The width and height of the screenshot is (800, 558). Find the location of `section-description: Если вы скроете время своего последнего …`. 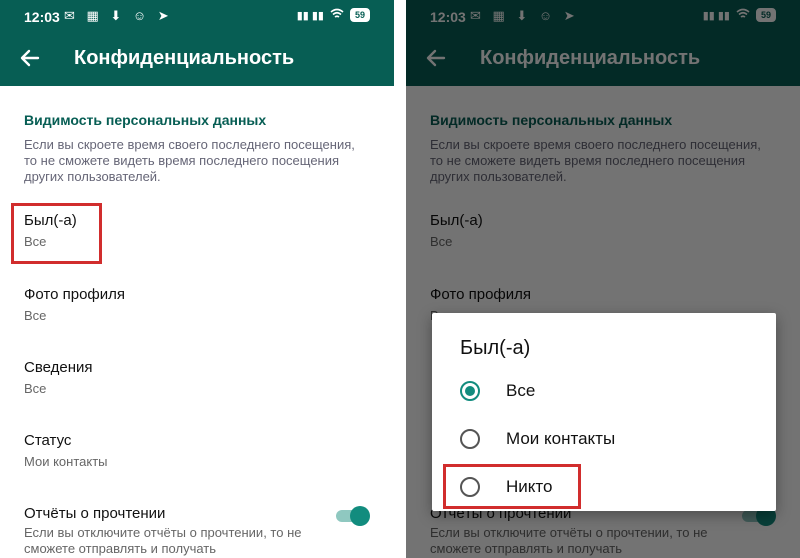

section-description: Если вы скроете время своего последнего … is located at coordinates (189, 160).